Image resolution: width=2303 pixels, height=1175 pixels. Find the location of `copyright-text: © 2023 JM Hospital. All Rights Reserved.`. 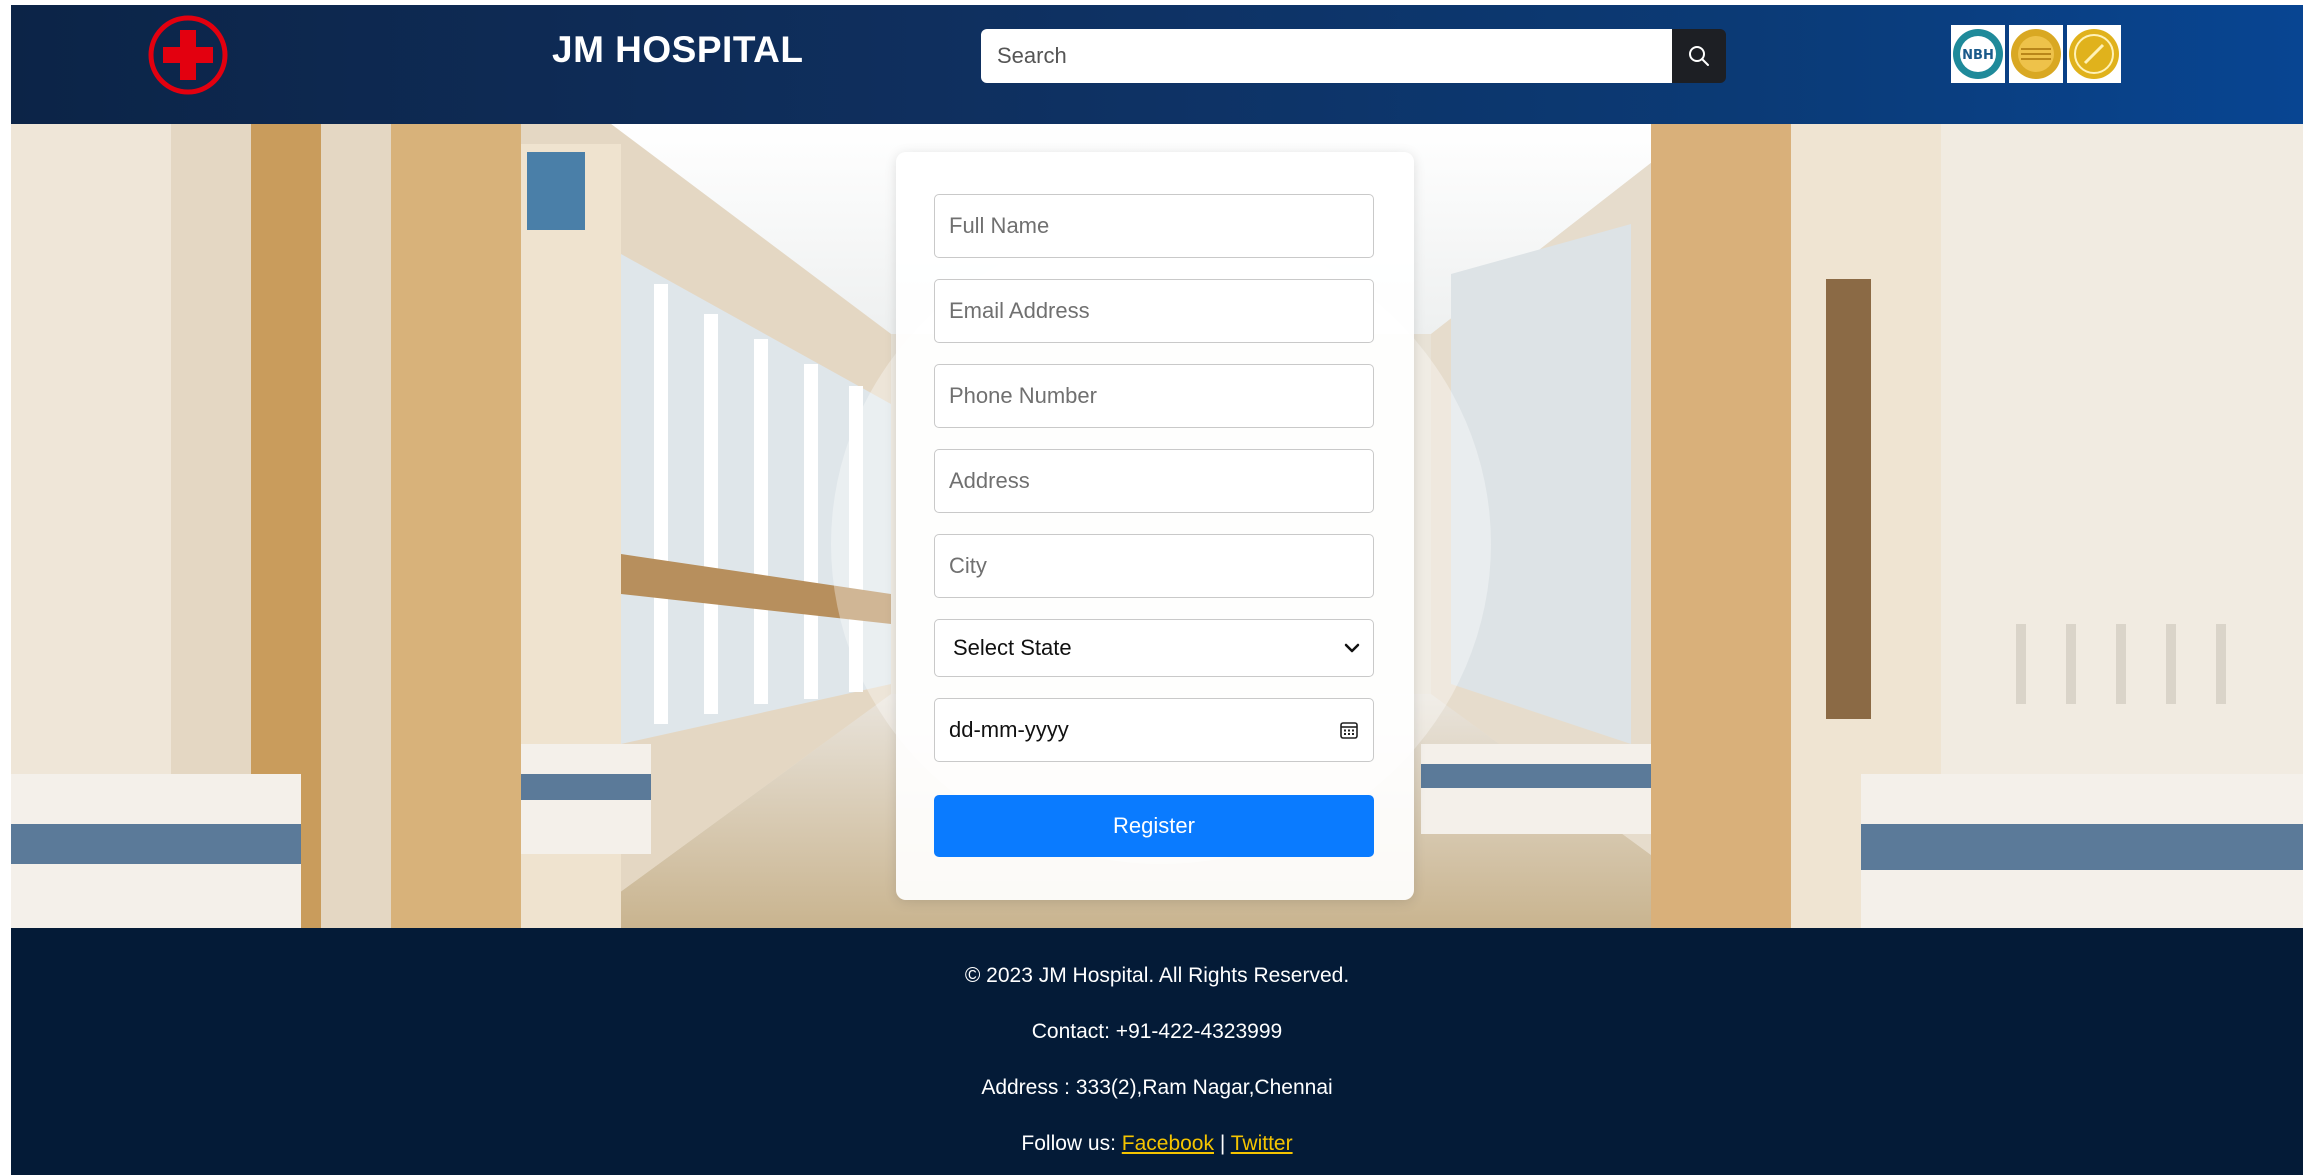

copyright-text: © 2023 JM Hospital. All Rights Reserved. is located at coordinates (1157, 975).